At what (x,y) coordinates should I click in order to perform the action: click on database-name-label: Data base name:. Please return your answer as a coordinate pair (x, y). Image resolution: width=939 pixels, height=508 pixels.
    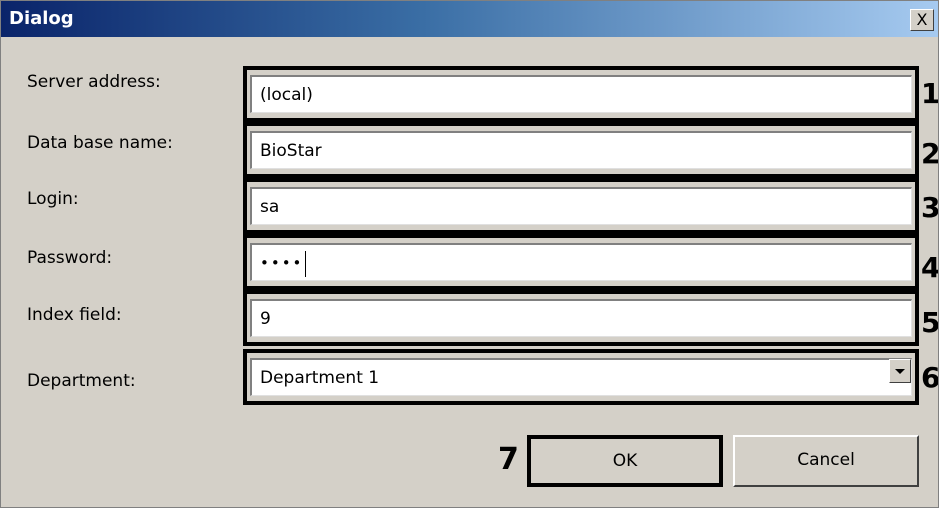
    Looking at the image, I should click on (100, 143).